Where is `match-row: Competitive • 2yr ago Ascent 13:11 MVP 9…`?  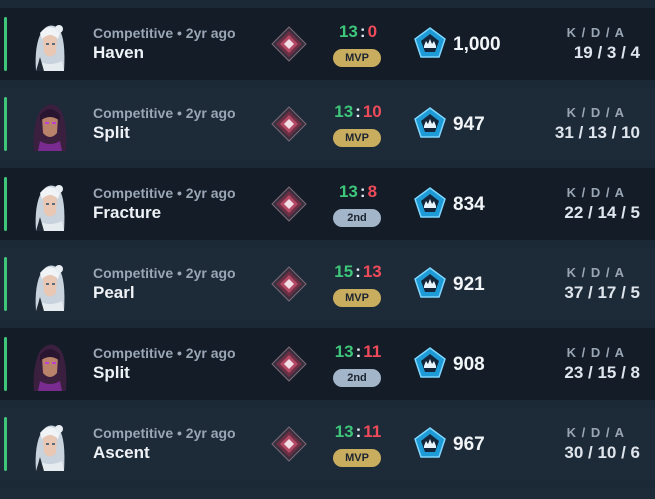 match-row: Competitive • 2yr ago Ascent 13:11 MVP 9… is located at coordinates (327, 444).